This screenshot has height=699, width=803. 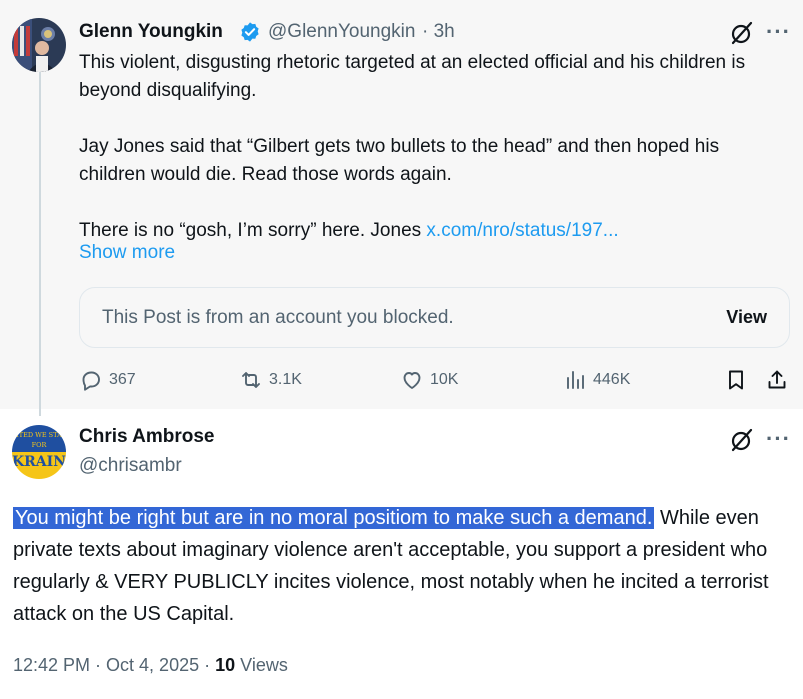 What do you see at coordinates (225, 665) in the screenshot?
I see `views-number: 10` at bounding box center [225, 665].